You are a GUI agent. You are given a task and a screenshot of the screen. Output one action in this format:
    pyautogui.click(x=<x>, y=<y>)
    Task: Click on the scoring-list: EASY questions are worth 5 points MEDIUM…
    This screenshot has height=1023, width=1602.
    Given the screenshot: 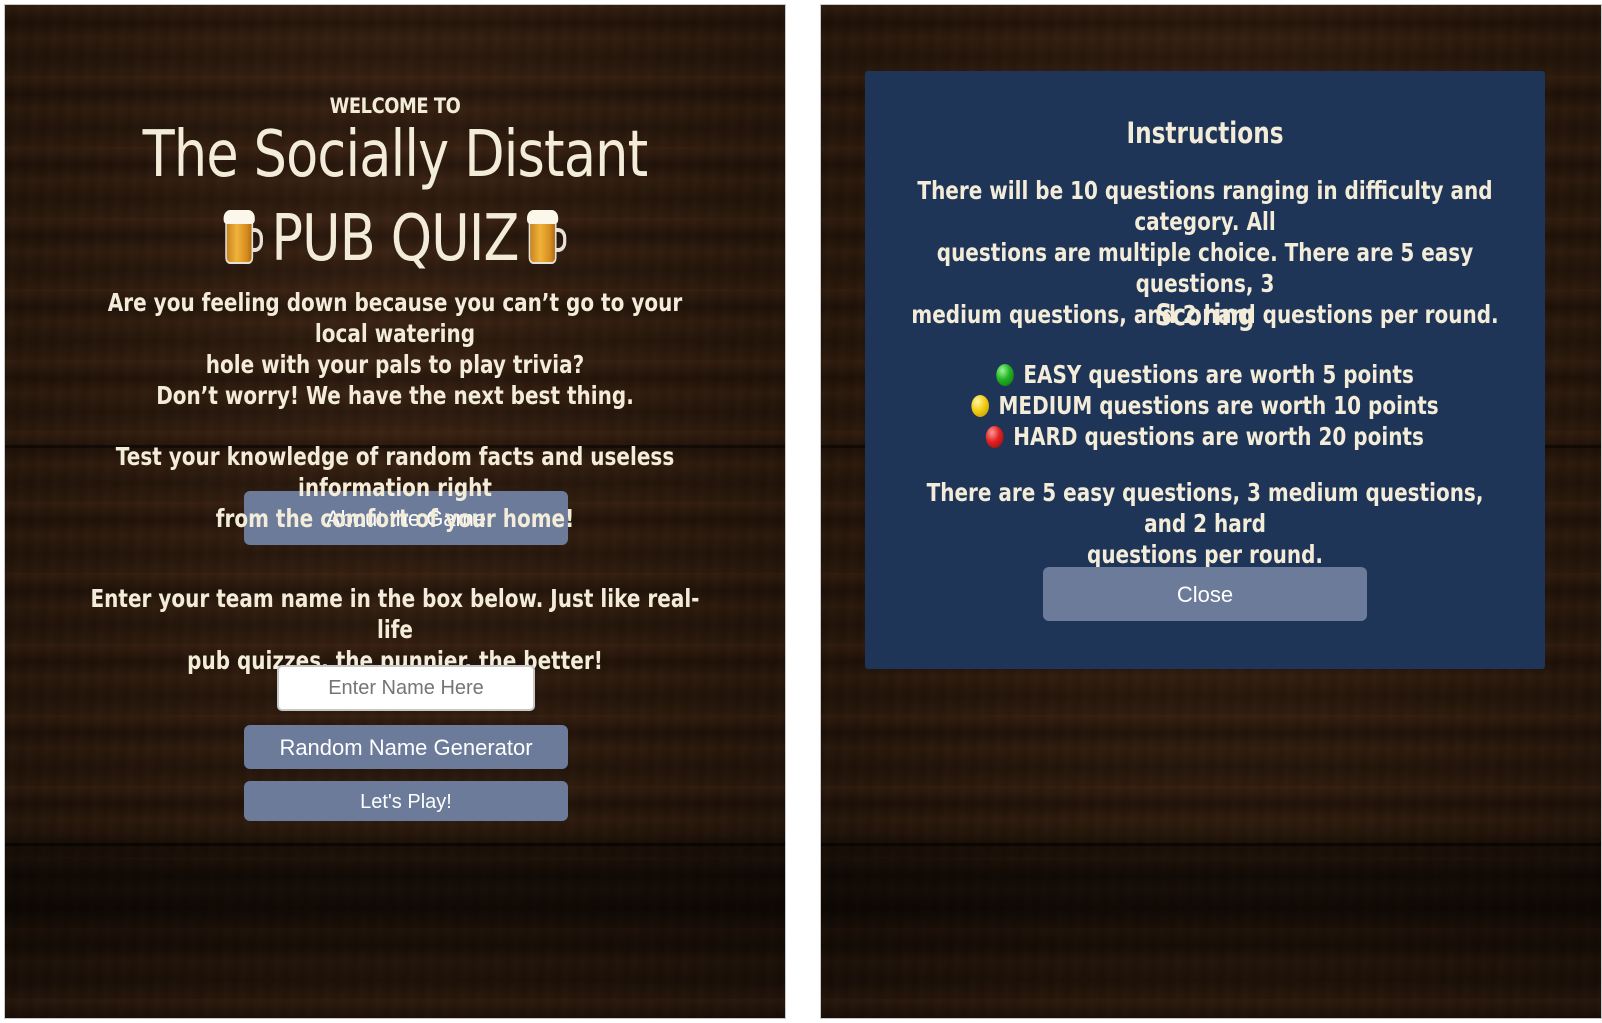 What is the action you would take?
    pyautogui.click(x=1205, y=405)
    